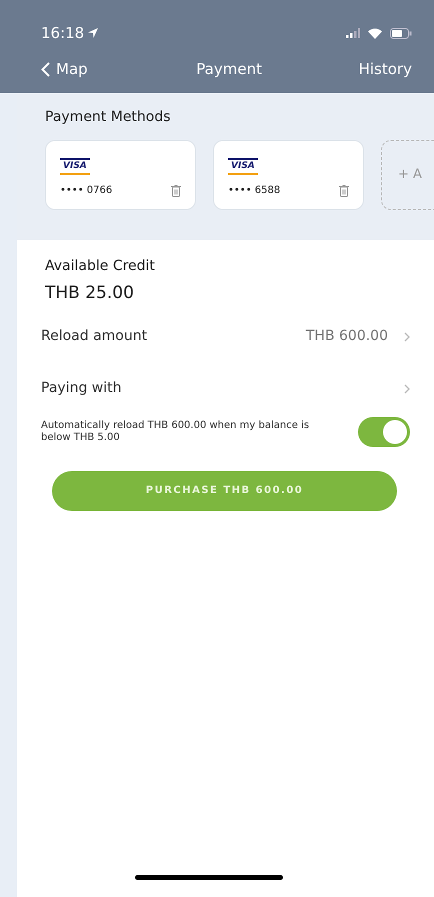  Describe the element at coordinates (90, 293) in the screenshot. I see `credit-amount: THB 25.00` at that location.